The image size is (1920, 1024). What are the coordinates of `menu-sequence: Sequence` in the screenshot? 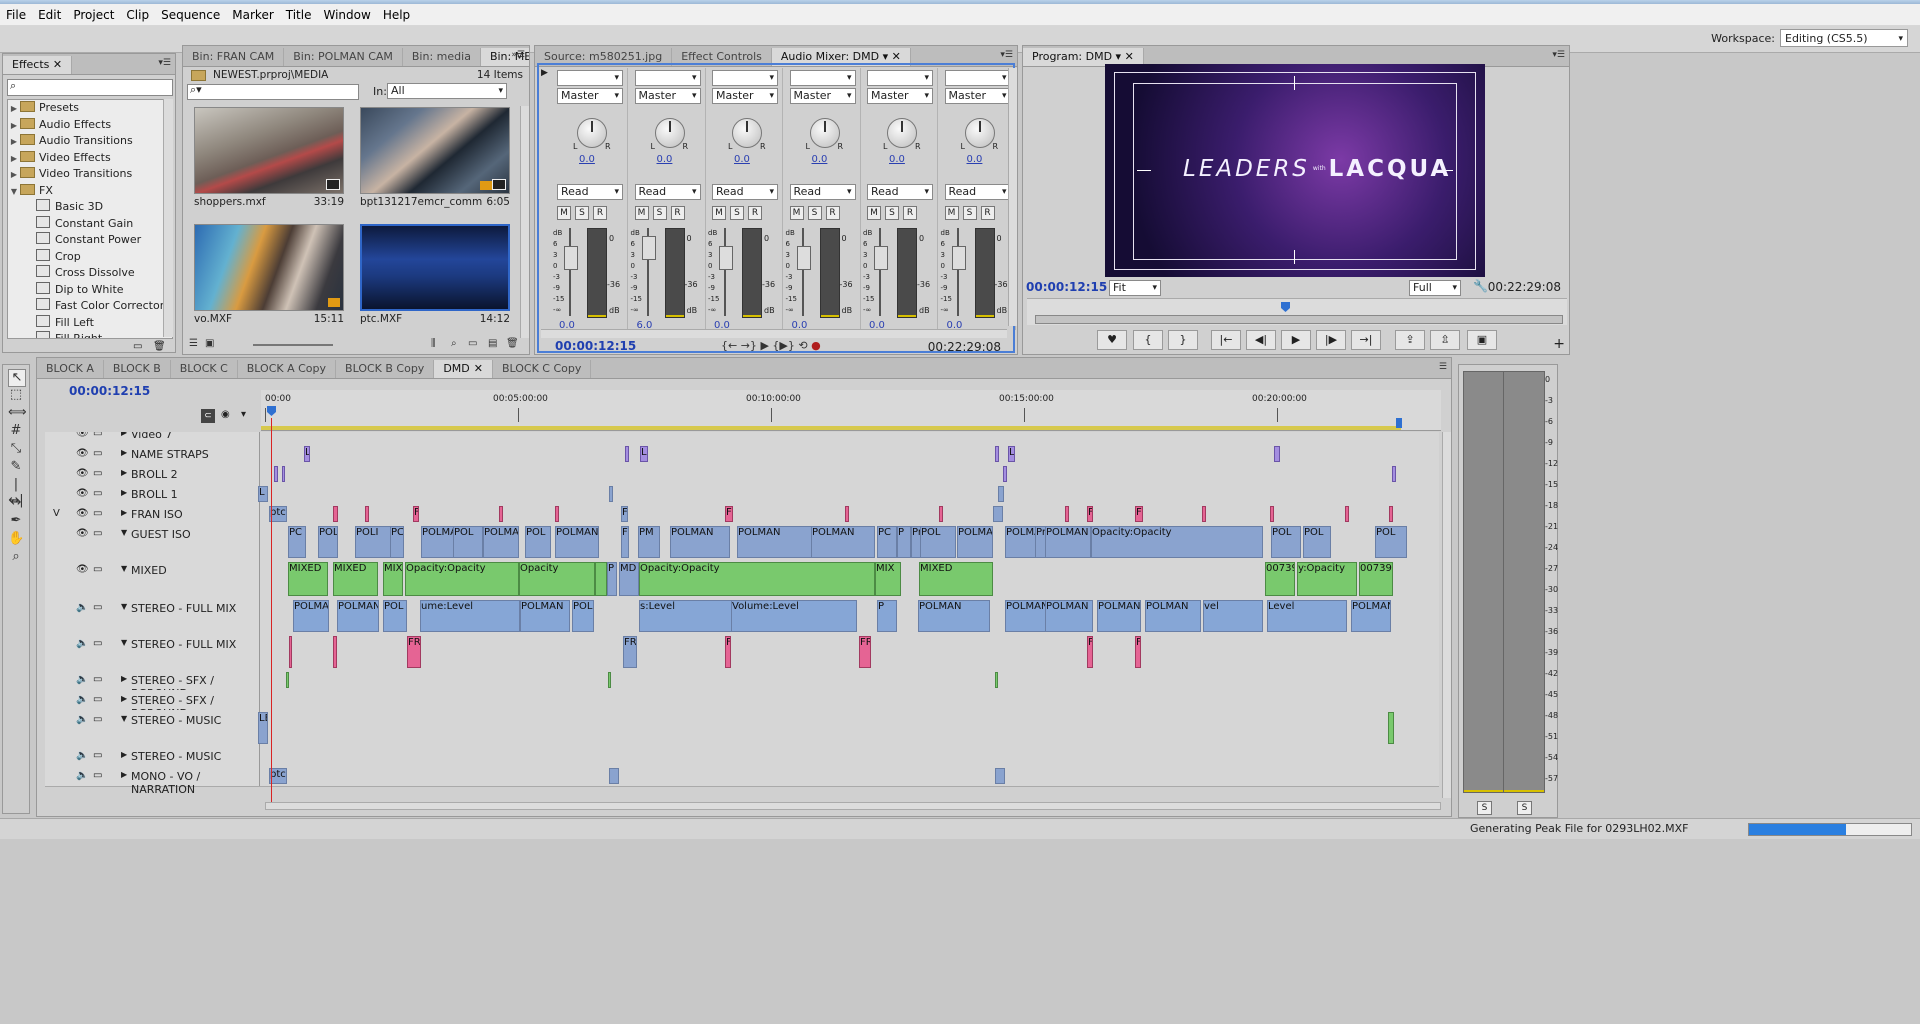 It's located at (190, 15).